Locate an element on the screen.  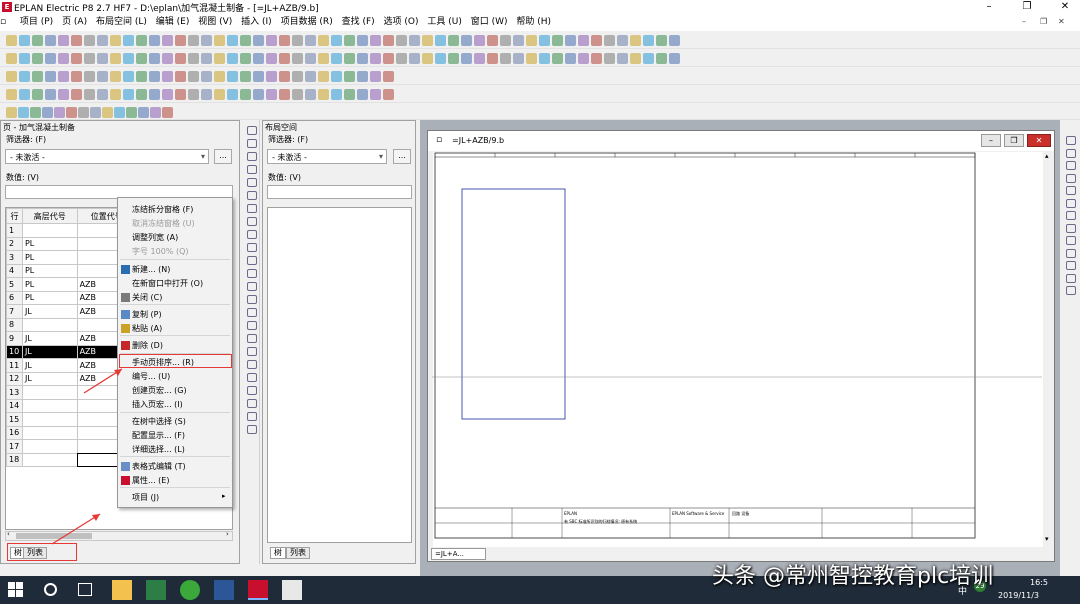
row-number-cell: 11 is located at coordinates (14, 365).